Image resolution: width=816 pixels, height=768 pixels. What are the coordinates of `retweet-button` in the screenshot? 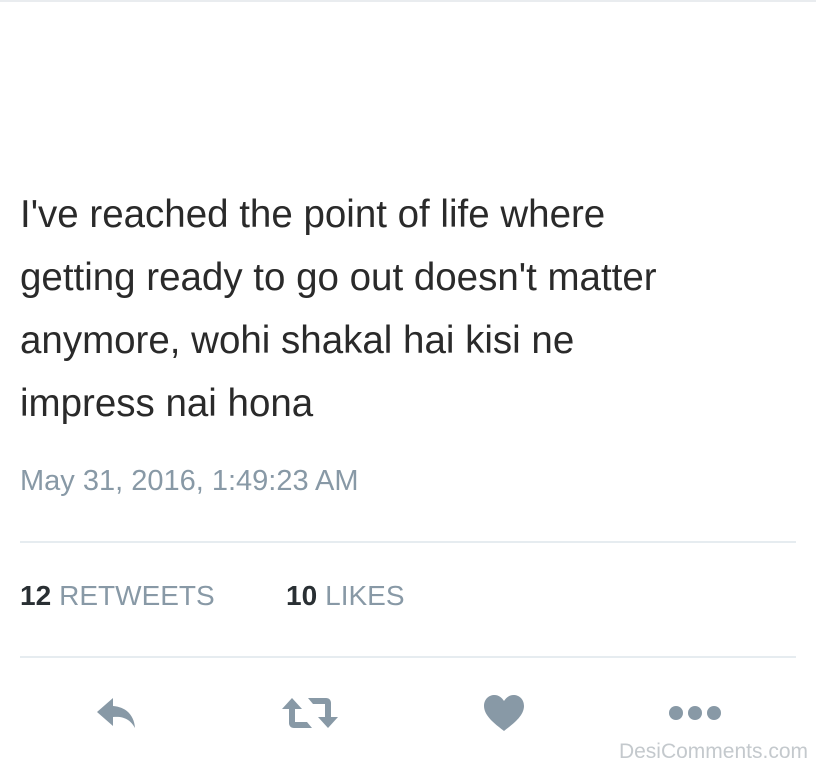 It's located at (310, 713).